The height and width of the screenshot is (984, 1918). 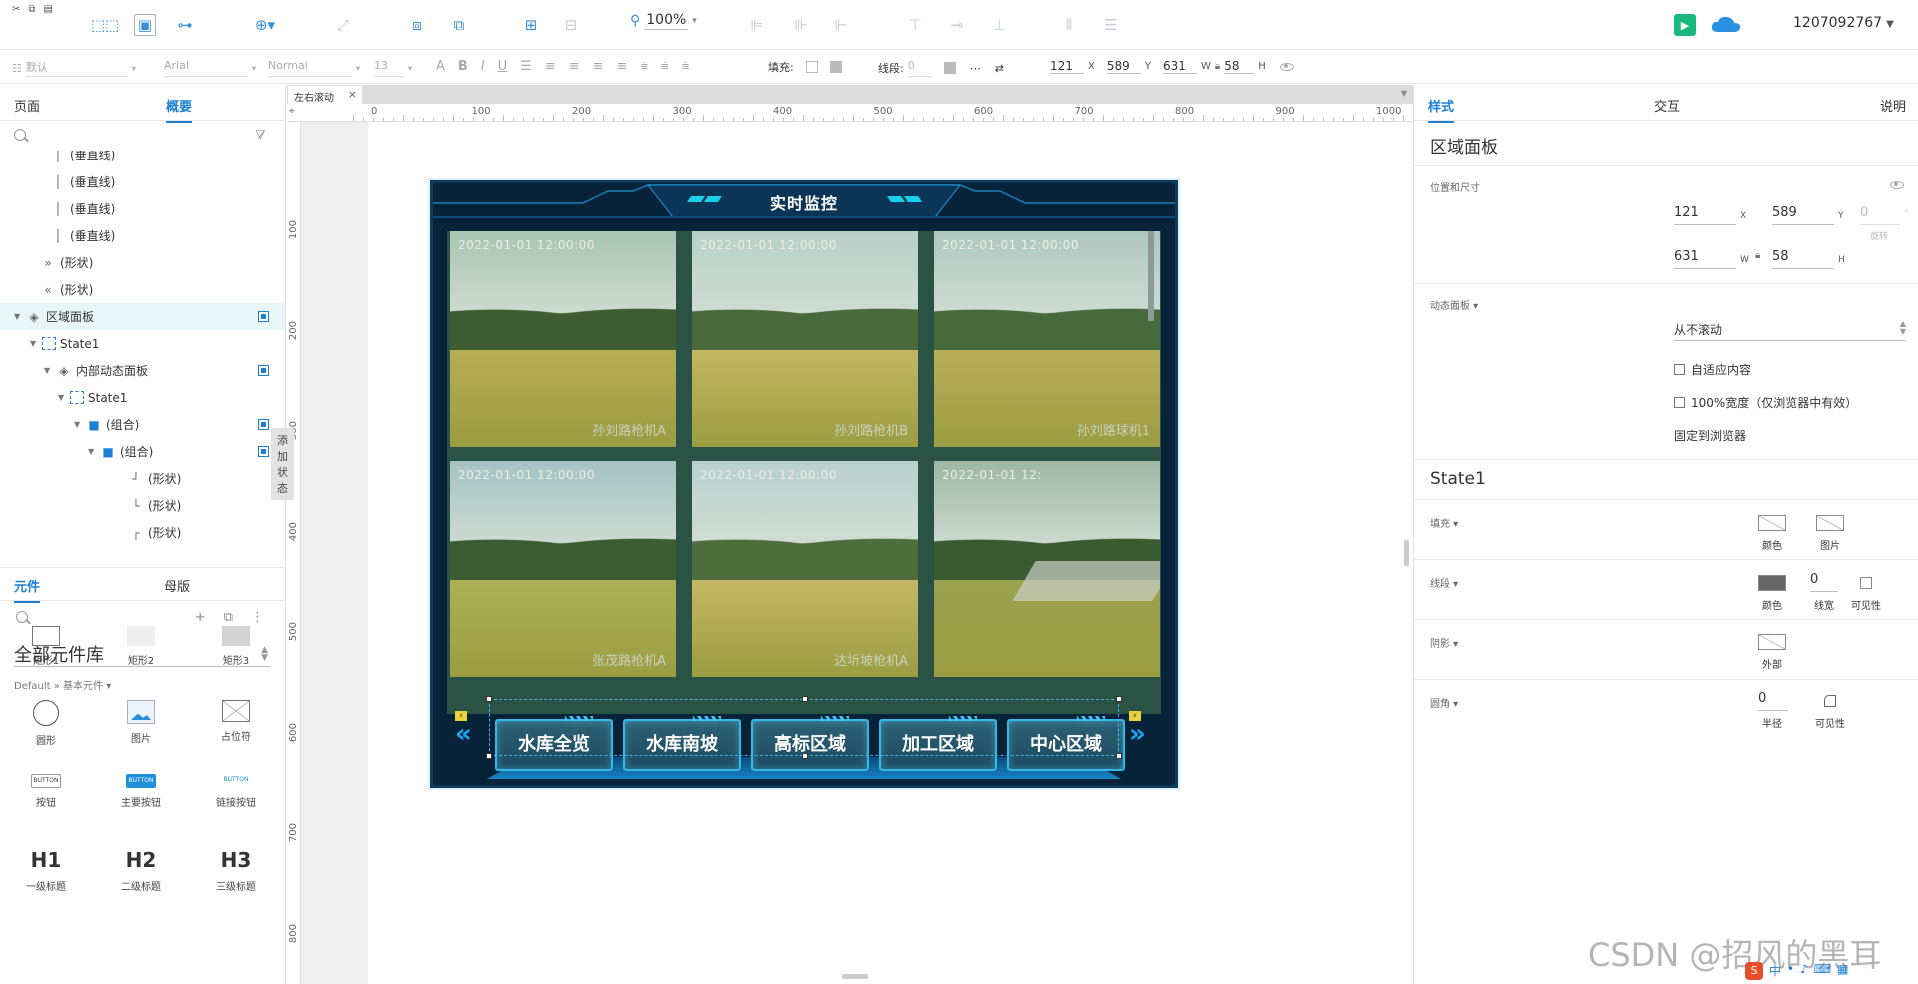 I want to click on full-width-checkbox: 100%宽度（仅浏览器中有效）, so click(x=1765, y=402).